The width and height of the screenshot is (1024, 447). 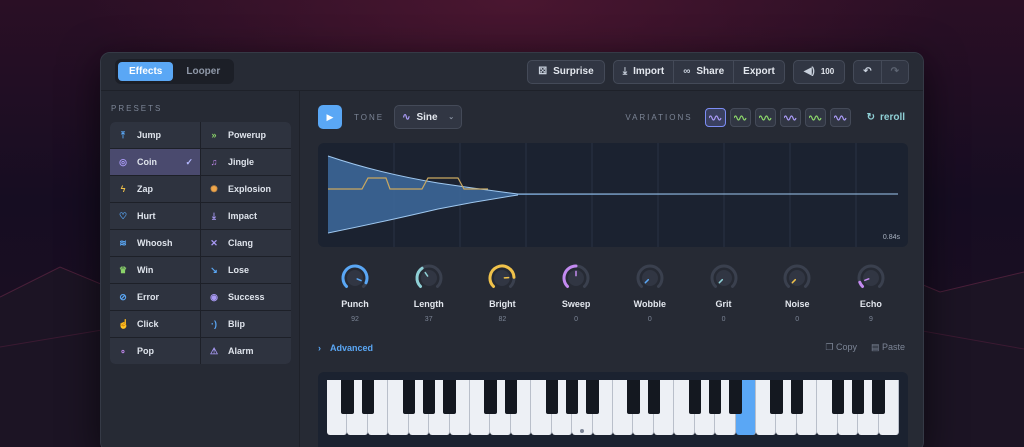 I want to click on preset-coin: ◎ Coin ✓, so click(x=155, y=162).